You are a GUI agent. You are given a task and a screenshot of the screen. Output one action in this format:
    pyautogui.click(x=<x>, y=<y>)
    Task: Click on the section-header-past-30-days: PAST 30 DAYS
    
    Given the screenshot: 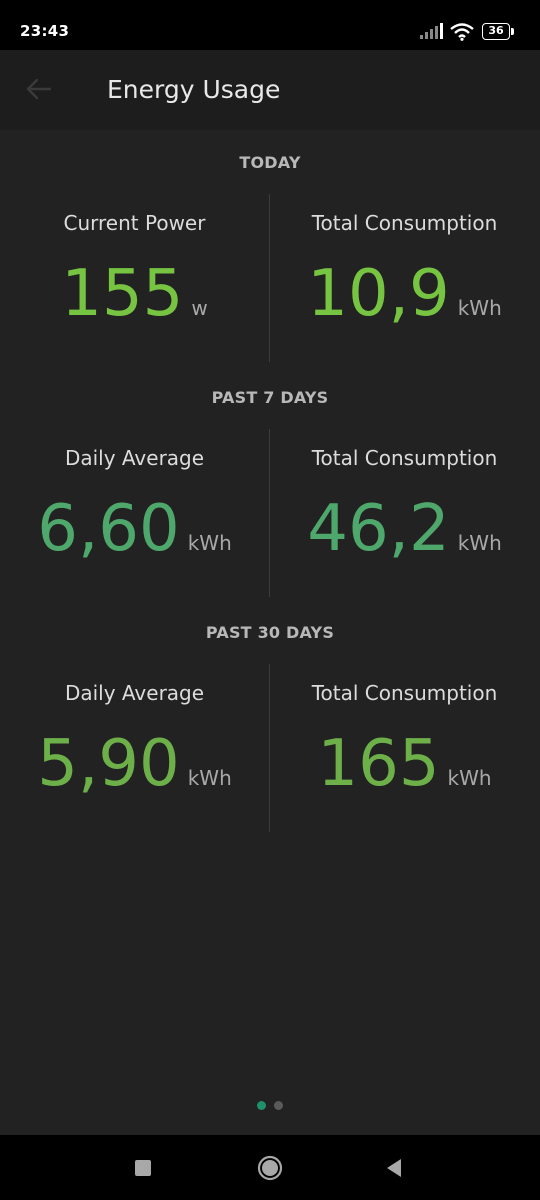 What is the action you would take?
    pyautogui.click(x=270, y=632)
    